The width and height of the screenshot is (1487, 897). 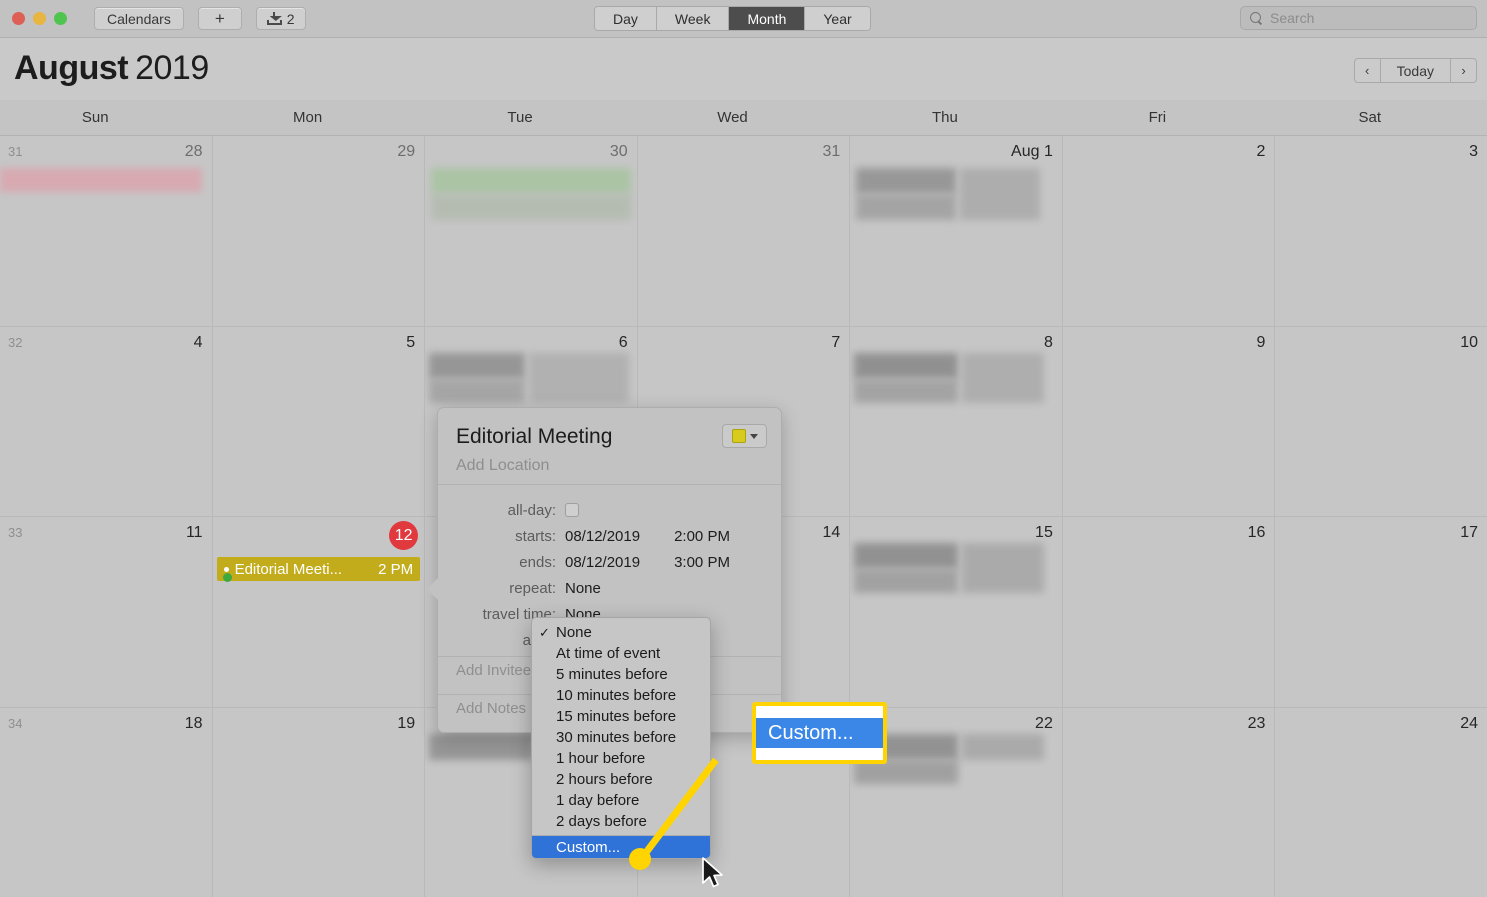 I want to click on repeat-value: None, so click(x=583, y=588).